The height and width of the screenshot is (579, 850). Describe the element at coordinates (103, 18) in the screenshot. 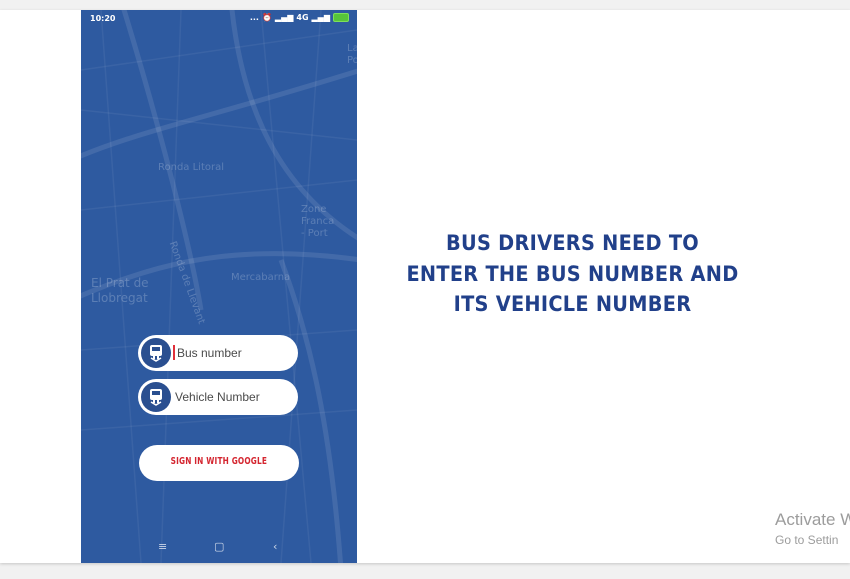

I see `status-time: 10:20` at that location.